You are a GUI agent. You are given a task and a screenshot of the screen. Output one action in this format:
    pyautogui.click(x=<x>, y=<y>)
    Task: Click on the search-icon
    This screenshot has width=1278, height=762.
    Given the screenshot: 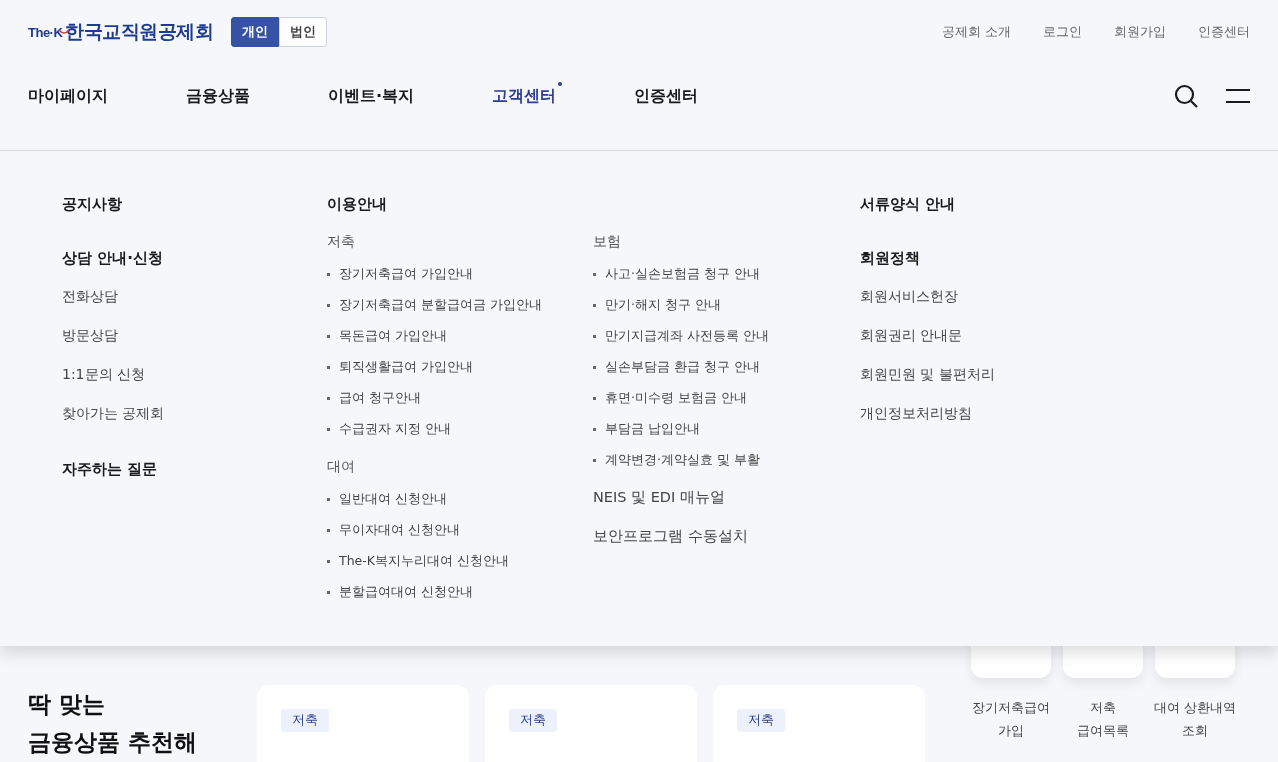 What is the action you would take?
    pyautogui.click(x=1186, y=96)
    